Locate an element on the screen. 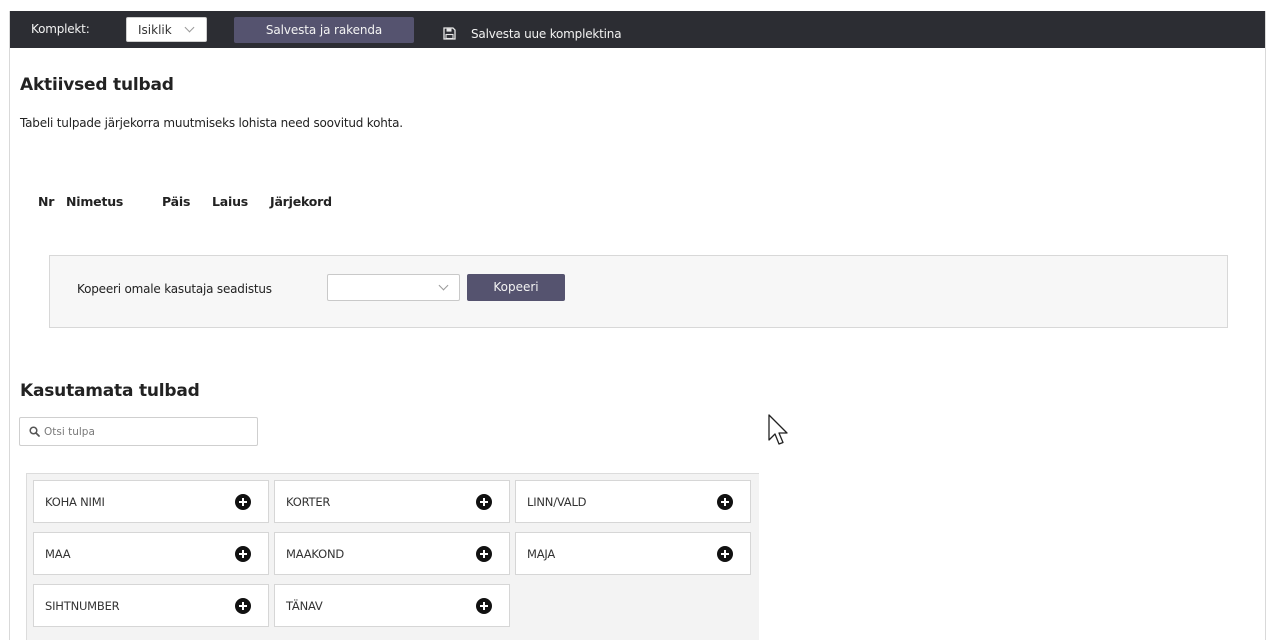 The height and width of the screenshot is (640, 1269). column-header-jarjekord: Järjekord is located at coordinates (301, 201).